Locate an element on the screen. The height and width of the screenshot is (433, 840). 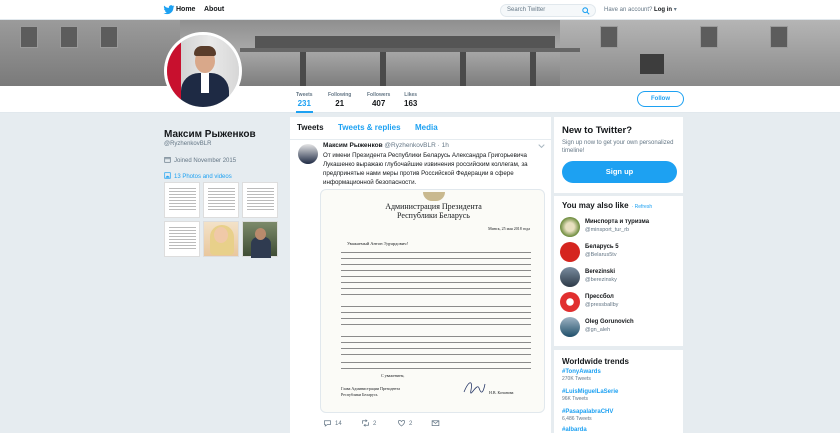
document-date: Минск, 25 мая 2018 года is located at coordinates (509, 228).